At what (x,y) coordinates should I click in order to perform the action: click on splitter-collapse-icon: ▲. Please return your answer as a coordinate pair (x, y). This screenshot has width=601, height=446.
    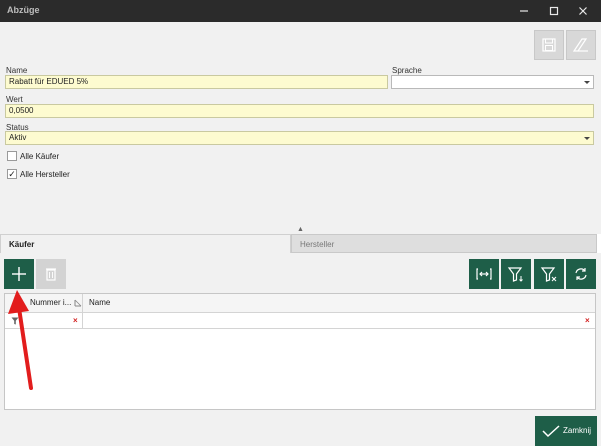
    Looking at the image, I should click on (300, 229).